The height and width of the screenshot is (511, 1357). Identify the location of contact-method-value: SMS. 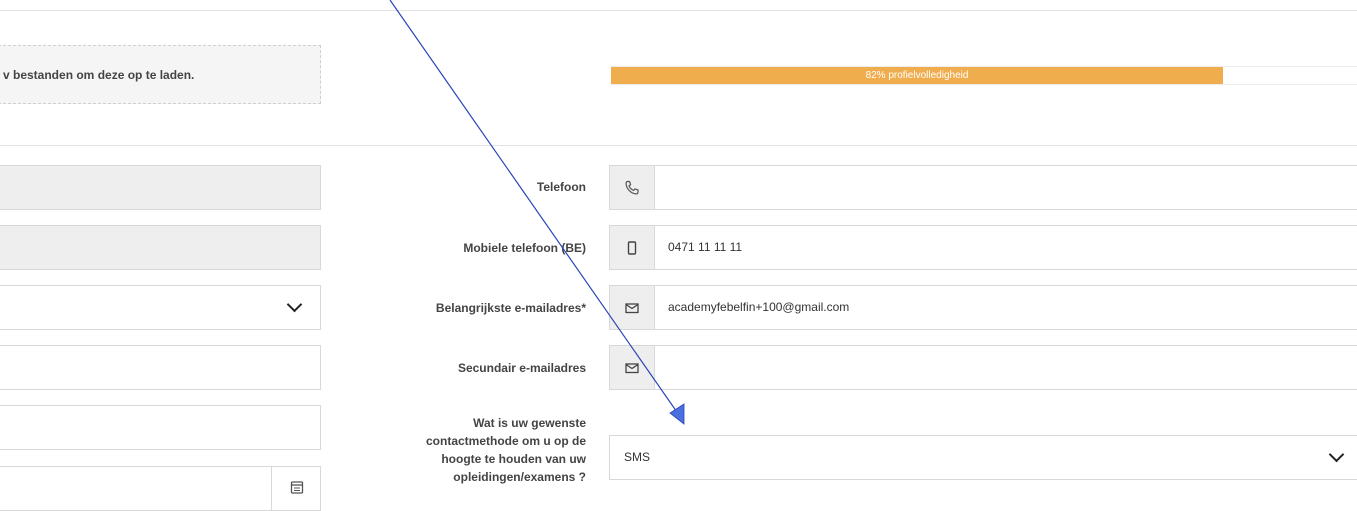
(637, 457).